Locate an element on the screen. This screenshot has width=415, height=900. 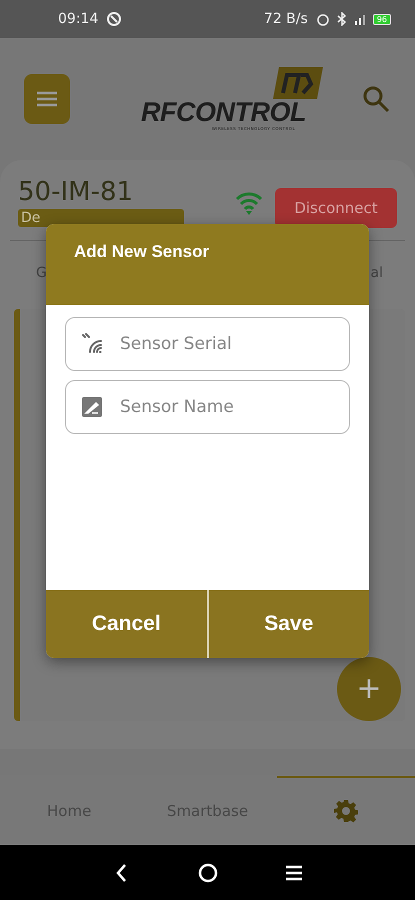
search-icon is located at coordinates (376, 99).